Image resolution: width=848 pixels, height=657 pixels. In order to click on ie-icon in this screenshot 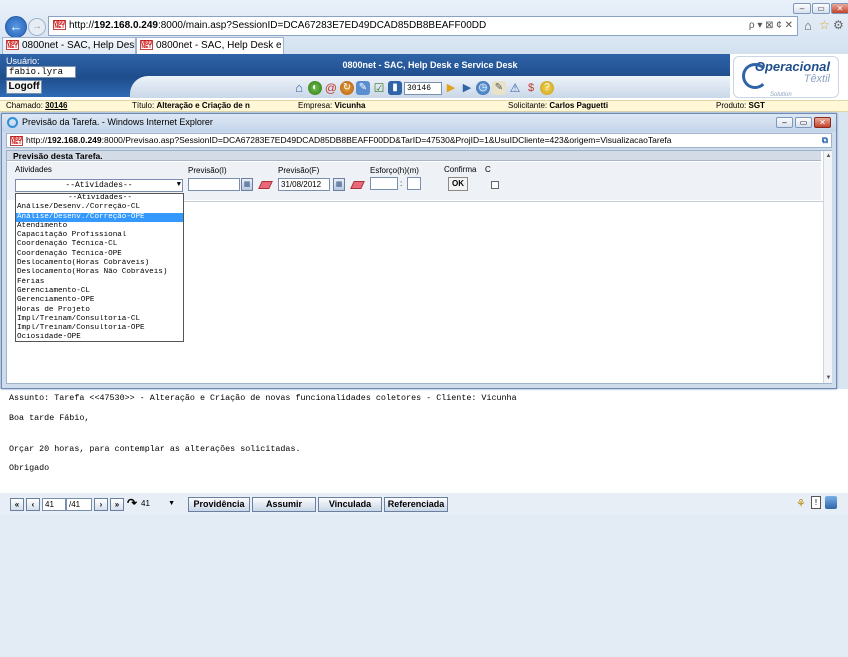, I will do `click(12, 122)`.